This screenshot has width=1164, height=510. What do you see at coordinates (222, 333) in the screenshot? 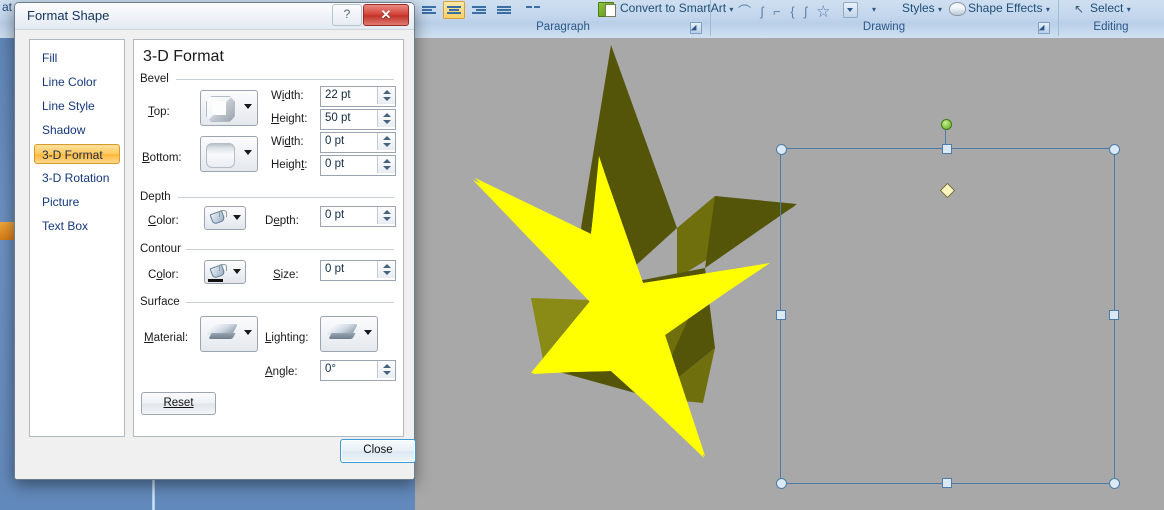
I see `material-3d-box-icon` at bounding box center [222, 333].